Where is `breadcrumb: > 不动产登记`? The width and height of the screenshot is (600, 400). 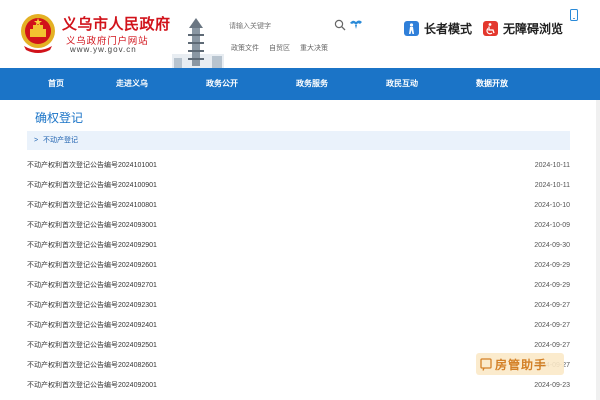
breadcrumb: > 不动产登记 is located at coordinates (298, 140).